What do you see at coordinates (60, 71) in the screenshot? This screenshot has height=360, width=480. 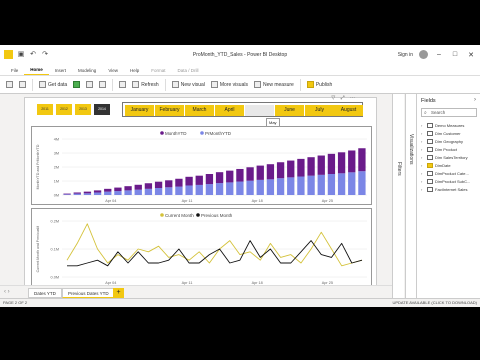 I see `tab-insert: Insert` at bounding box center [60, 71].